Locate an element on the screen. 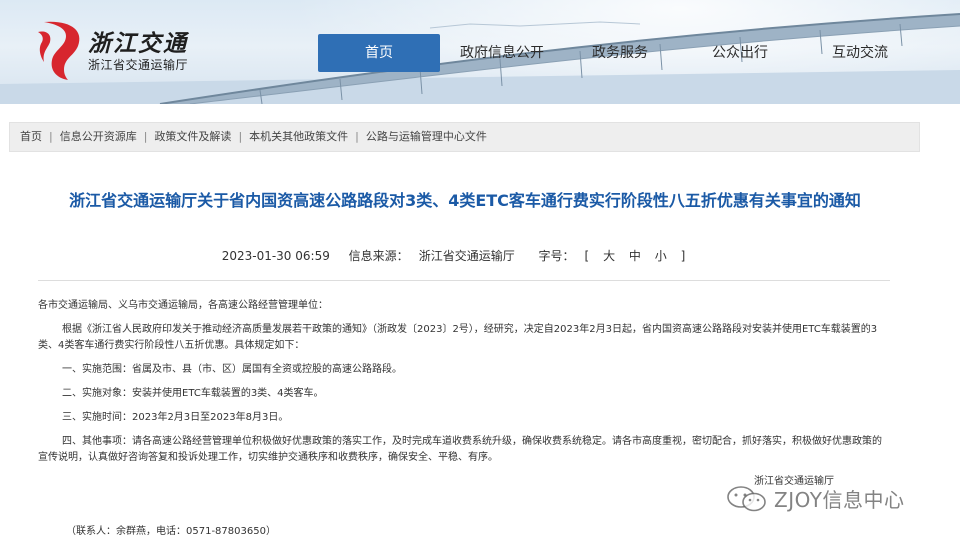 This screenshot has height=545, width=960. logo-title: 浙江交通 is located at coordinates (138, 43).